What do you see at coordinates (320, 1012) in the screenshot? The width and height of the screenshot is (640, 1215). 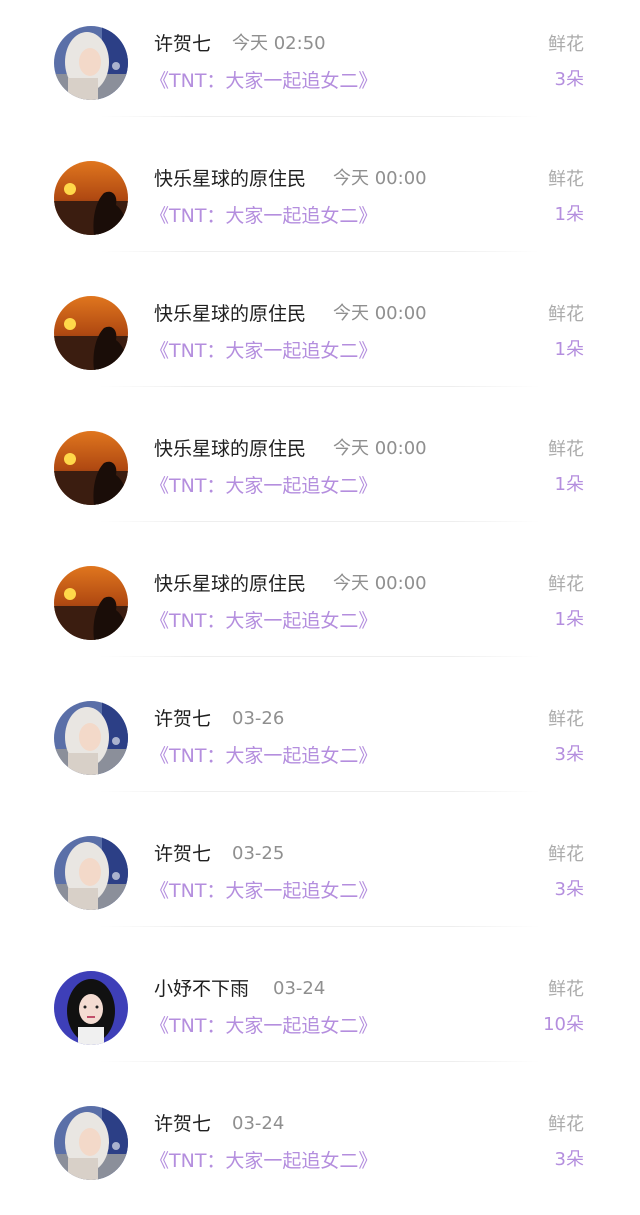 I see `list-item: 小妤不下雨 03-24 《TNT：大家一起追女二》 鲜花 10朵` at bounding box center [320, 1012].